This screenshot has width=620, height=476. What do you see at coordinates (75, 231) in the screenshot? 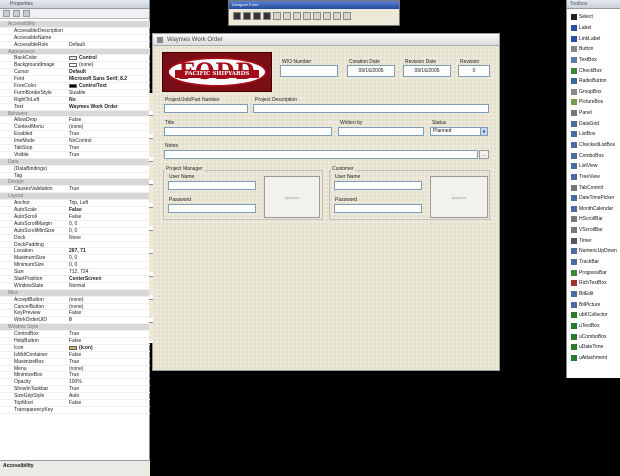
I see `property-row: AutoScrollMinSize 0, 0` at bounding box center [75, 231].